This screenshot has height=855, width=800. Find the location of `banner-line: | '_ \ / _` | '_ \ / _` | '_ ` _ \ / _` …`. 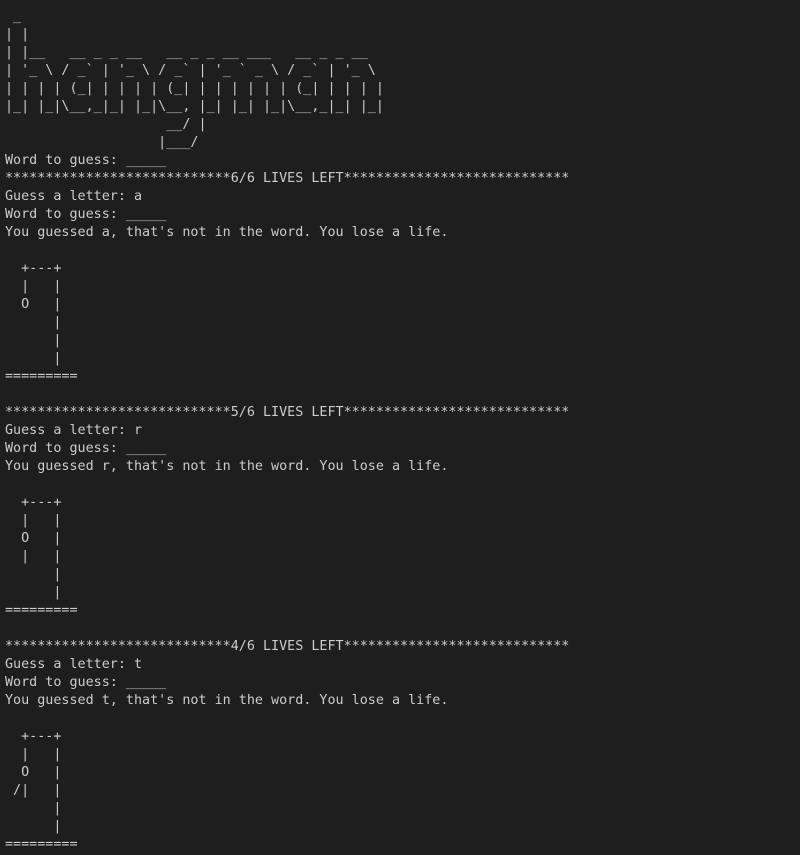

banner-line: | '_ \ / _` | '_ \ / _` | '_ ` _ \ / _` … is located at coordinates (190, 70).